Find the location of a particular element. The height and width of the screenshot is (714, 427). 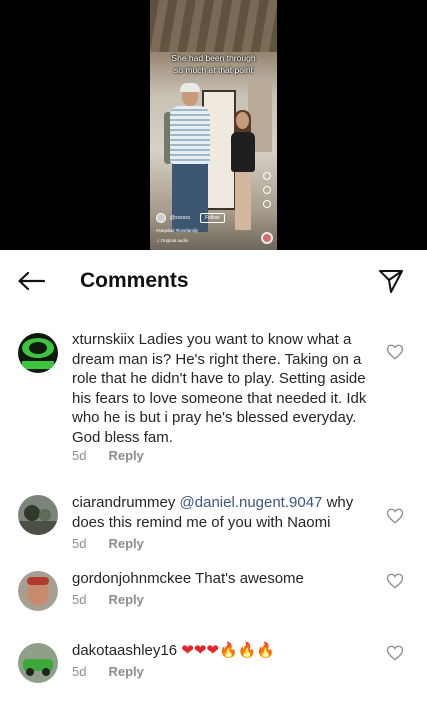

comment-username: gordonjohnmckee is located at coordinates (131, 578).